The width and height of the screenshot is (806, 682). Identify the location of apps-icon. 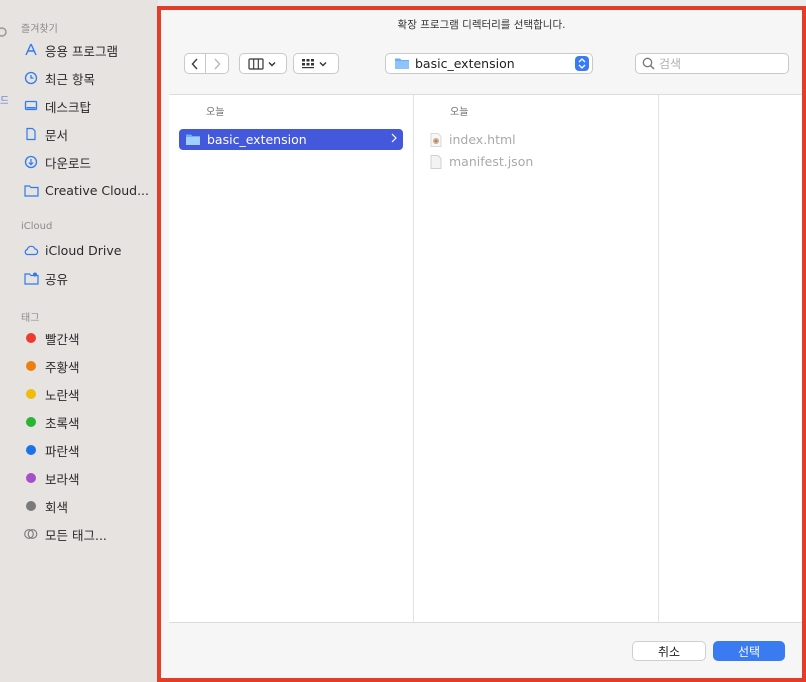
(31, 50).